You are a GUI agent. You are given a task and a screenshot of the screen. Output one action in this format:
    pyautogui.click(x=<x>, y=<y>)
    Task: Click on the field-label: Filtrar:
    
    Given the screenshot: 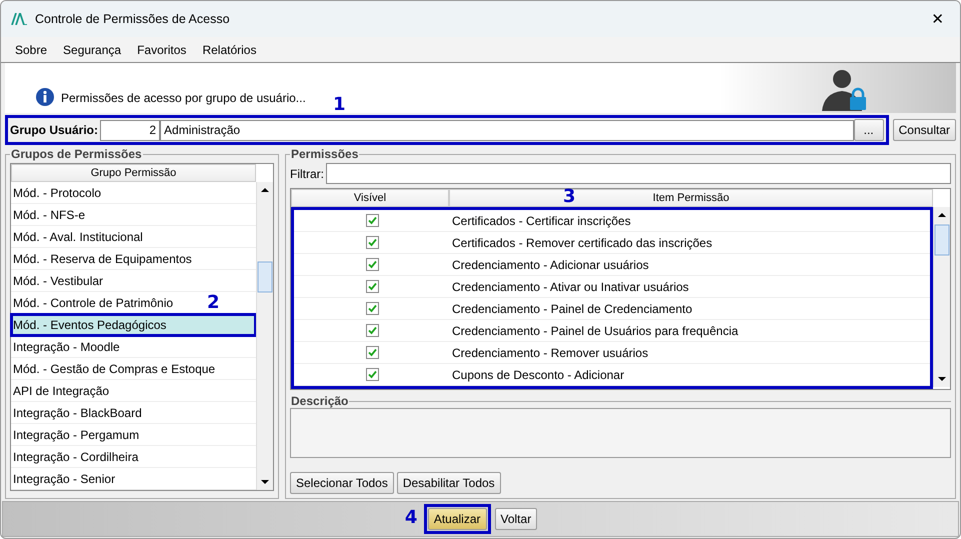 What is the action you would take?
    pyautogui.click(x=307, y=173)
    